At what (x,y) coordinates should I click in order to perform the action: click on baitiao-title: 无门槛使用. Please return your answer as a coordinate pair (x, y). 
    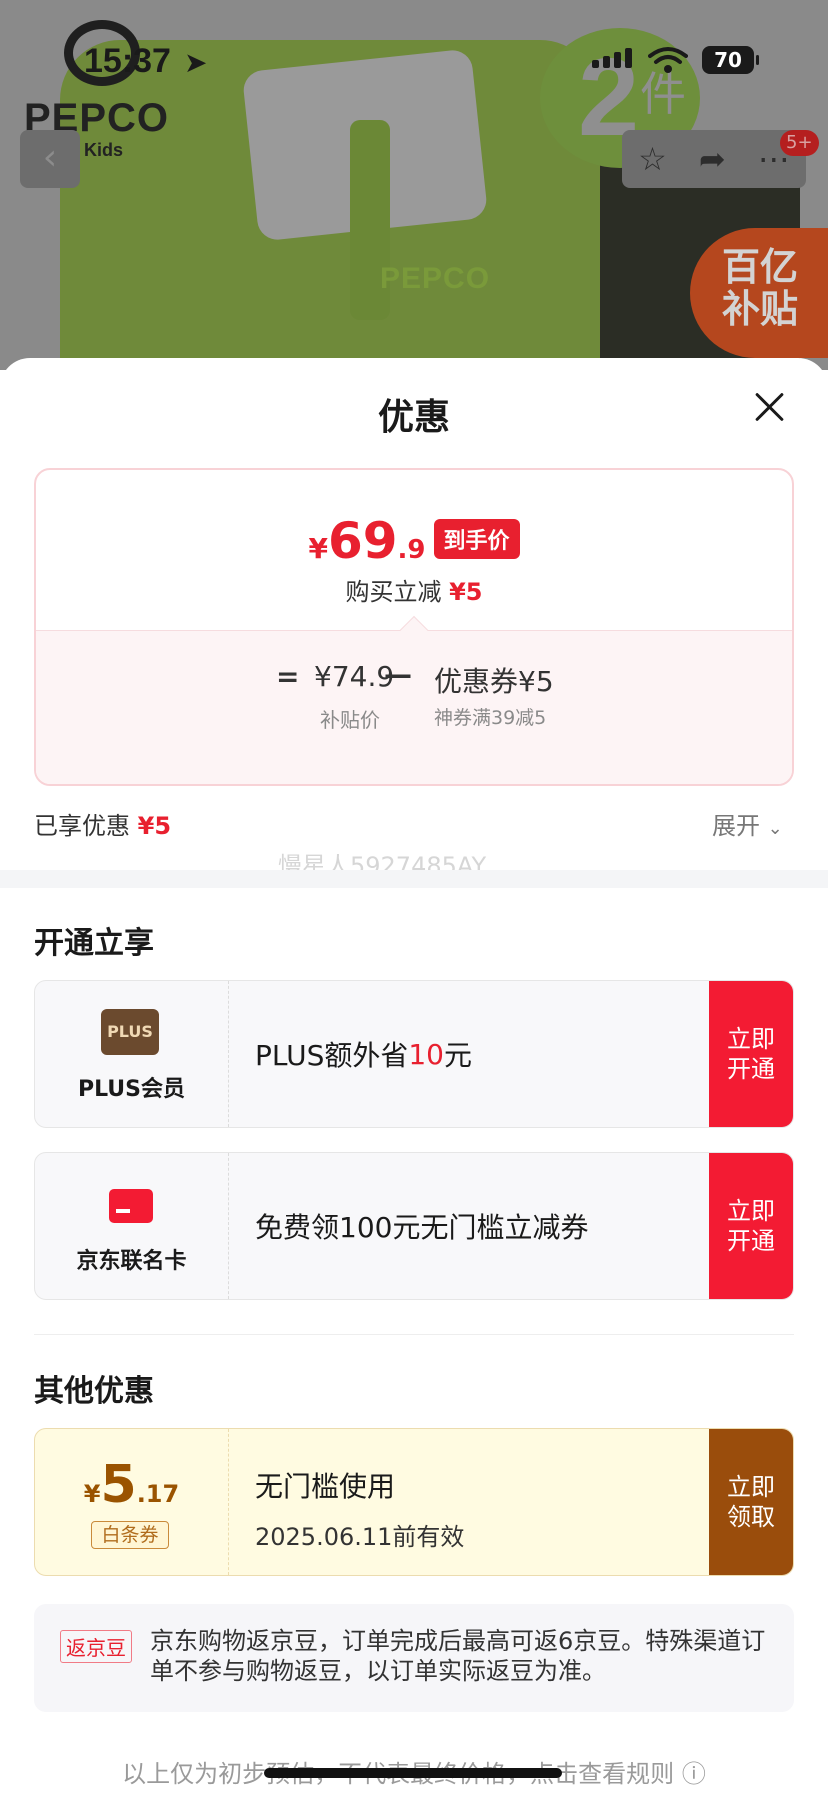
    Looking at the image, I should click on (325, 1486).